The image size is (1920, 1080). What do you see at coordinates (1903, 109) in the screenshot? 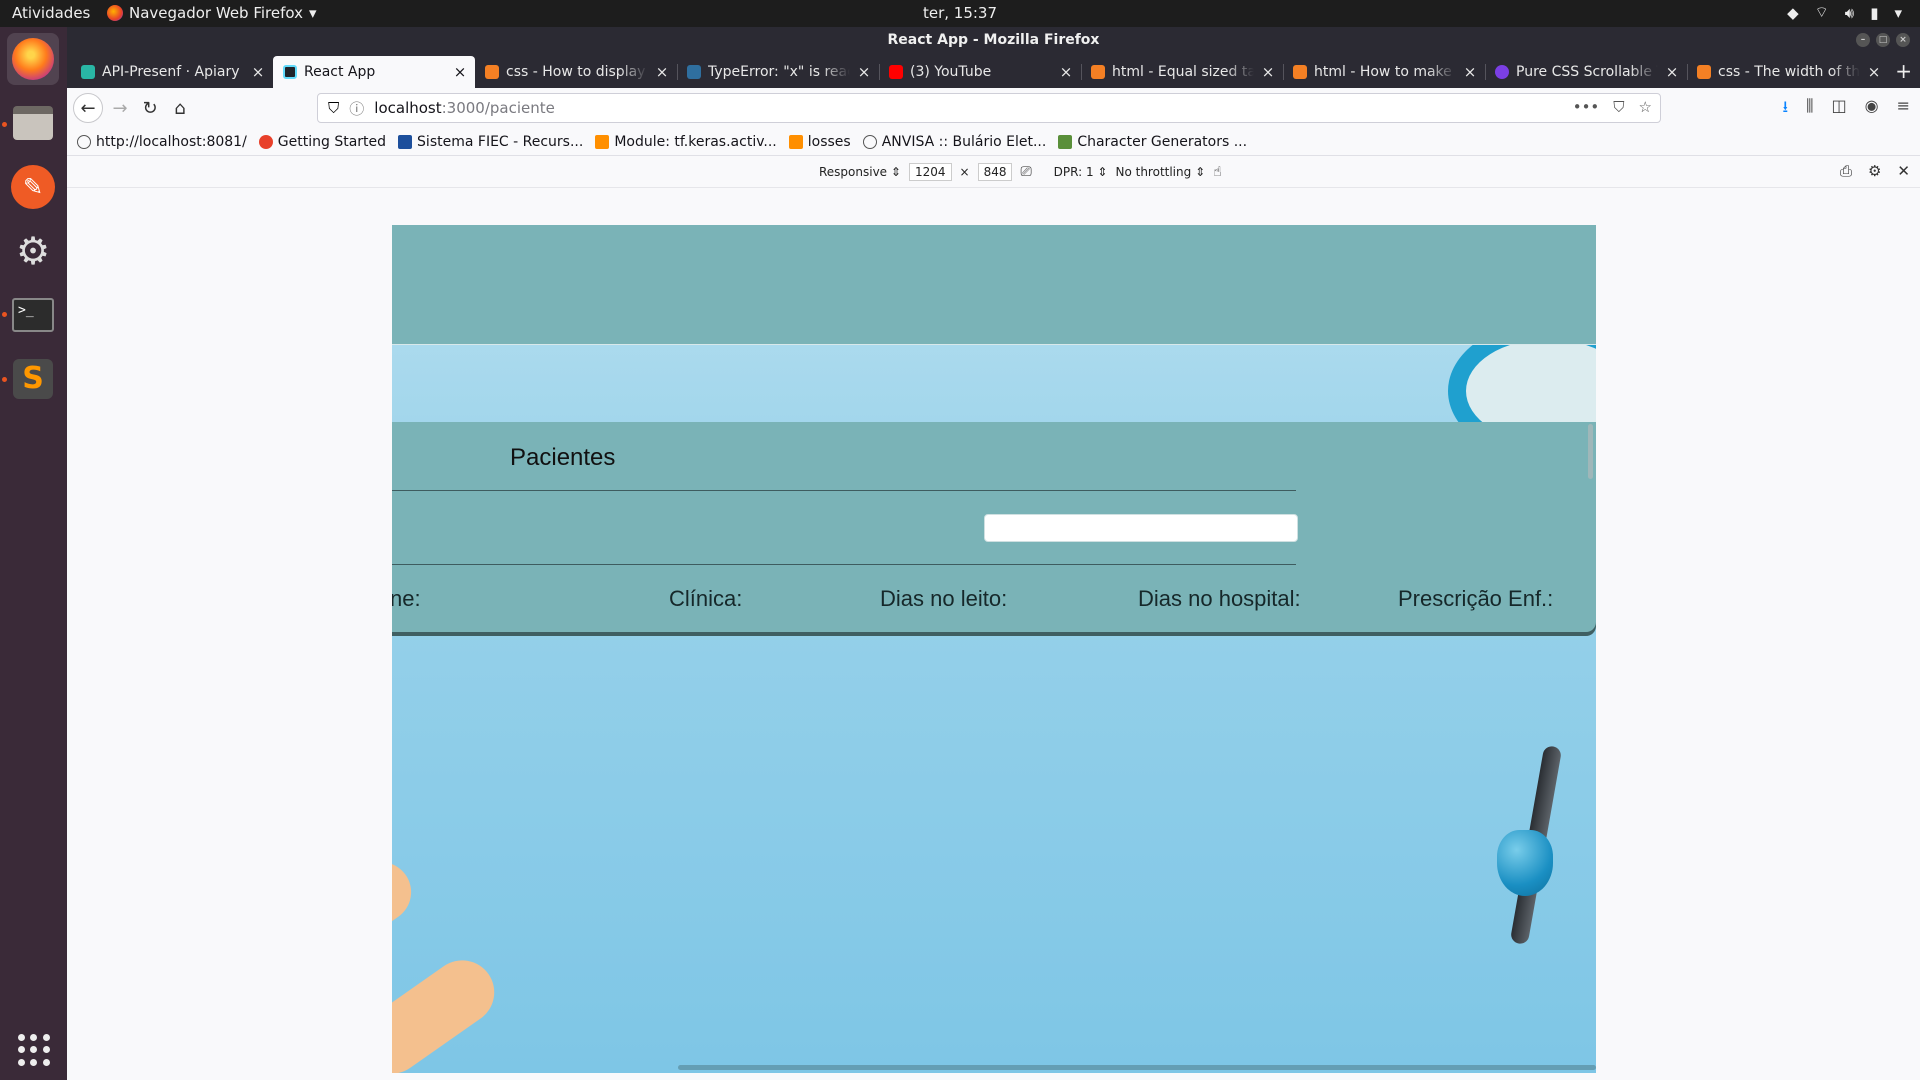
I see `menu-icon: ≡` at bounding box center [1903, 109].